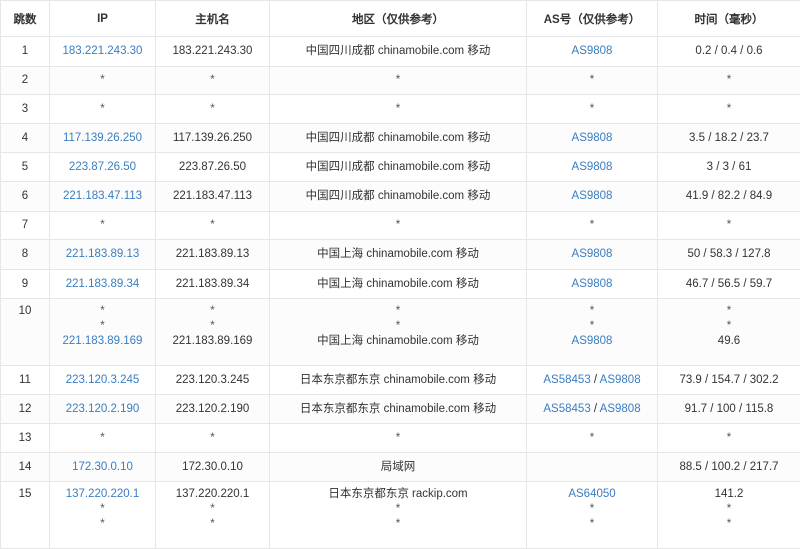  I want to click on time-cell: 46.7 / 56.5 / 59.7, so click(729, 284).